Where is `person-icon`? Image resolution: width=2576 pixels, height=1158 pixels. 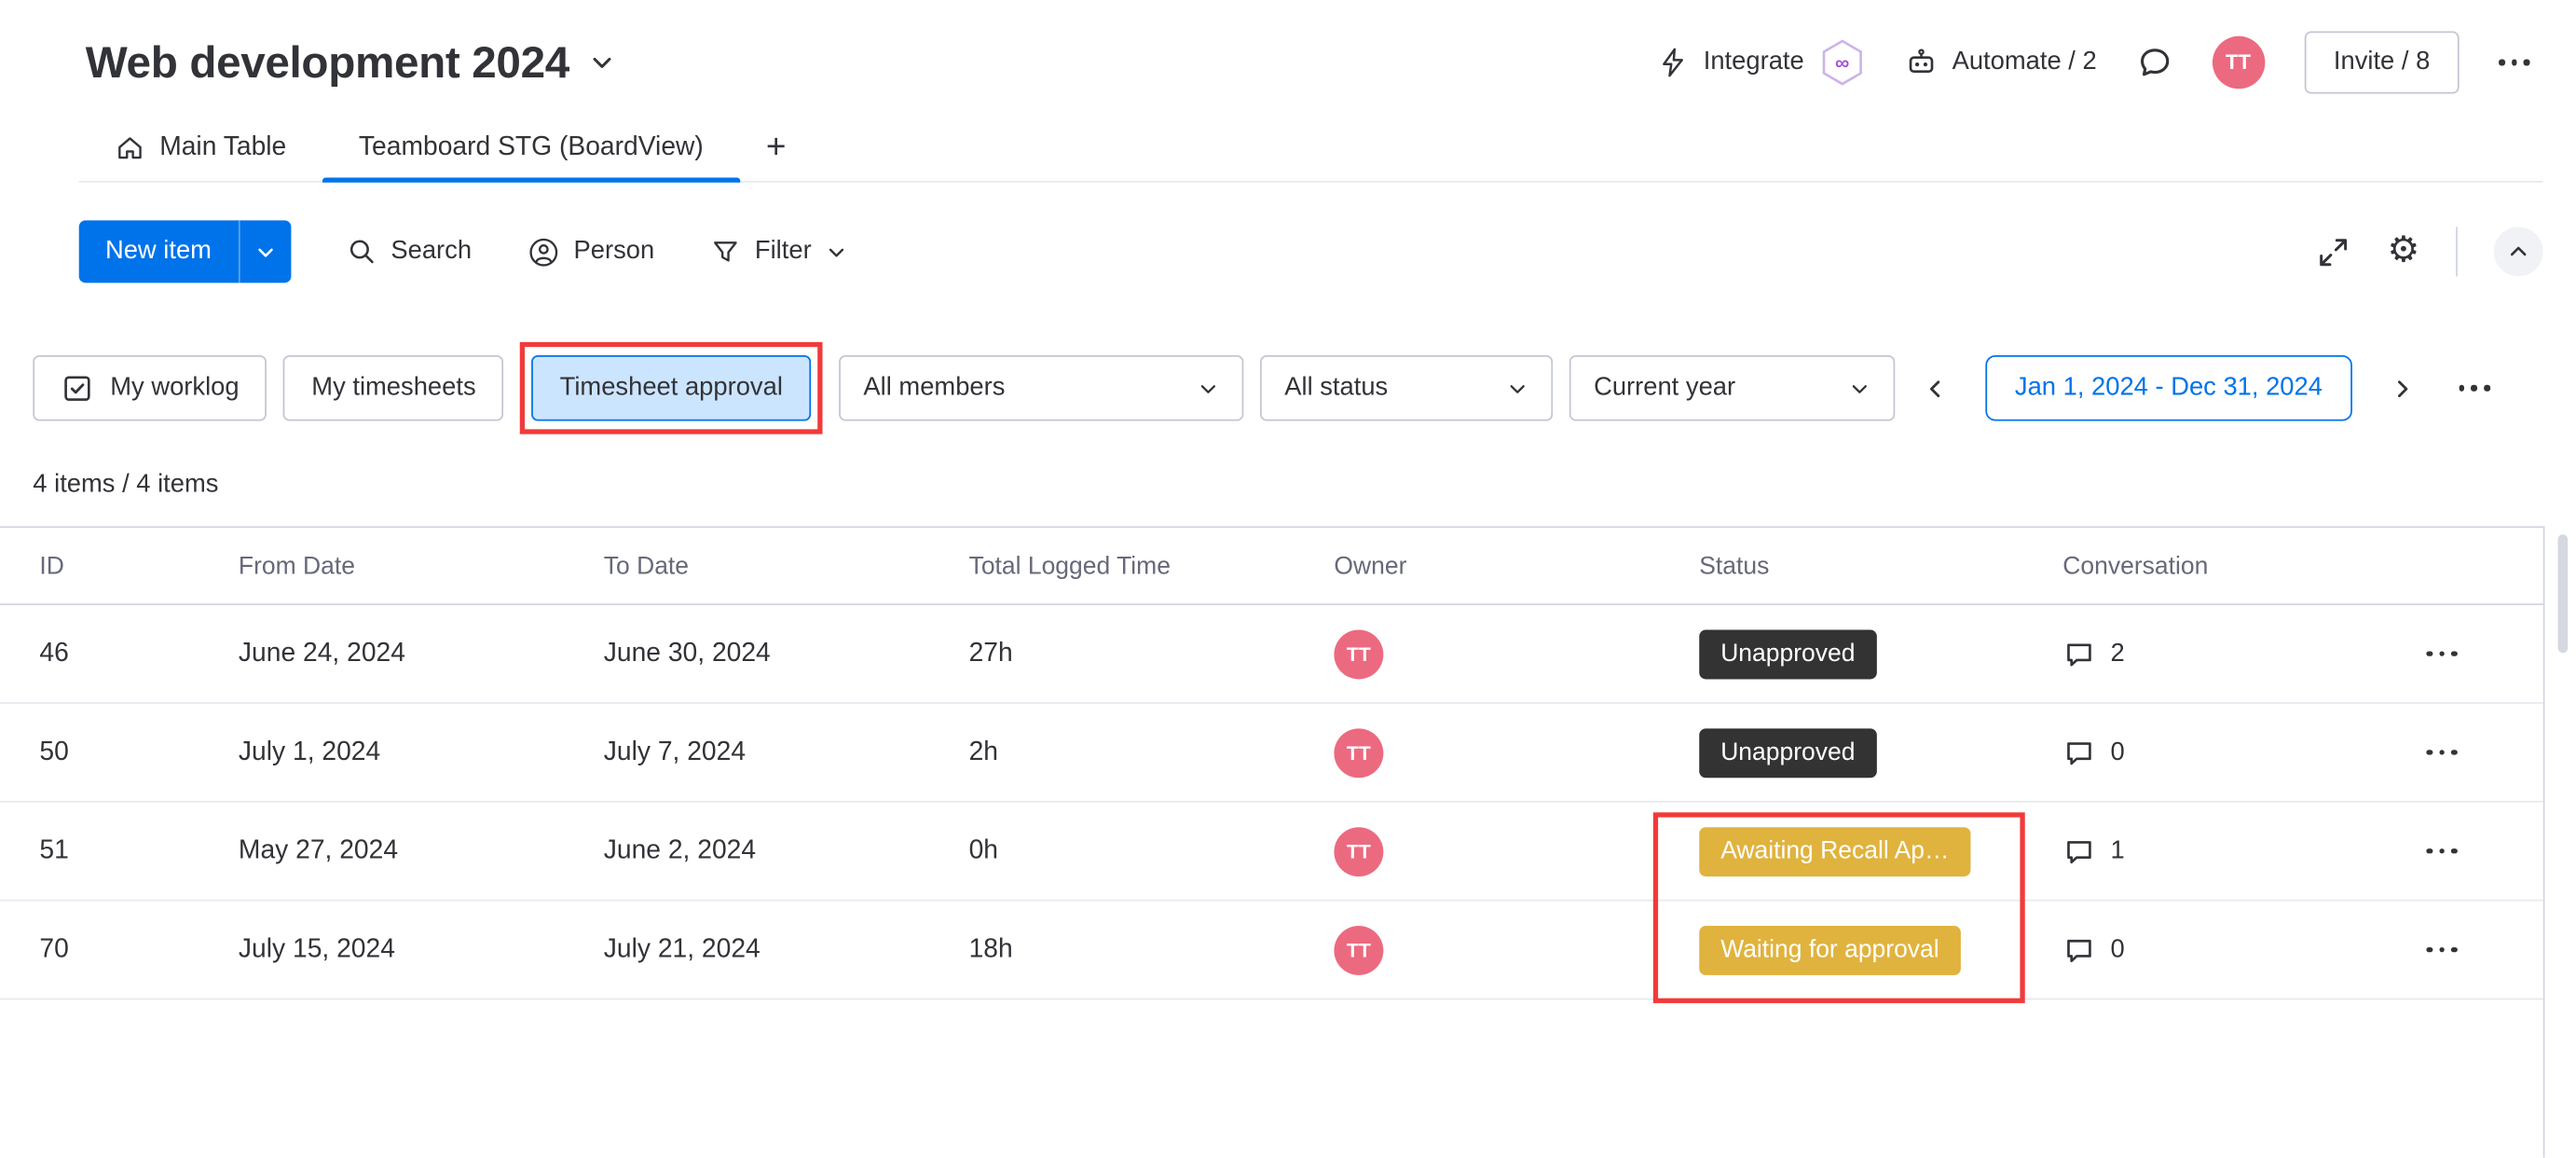
person-icon is located at coordinates (543, 252).